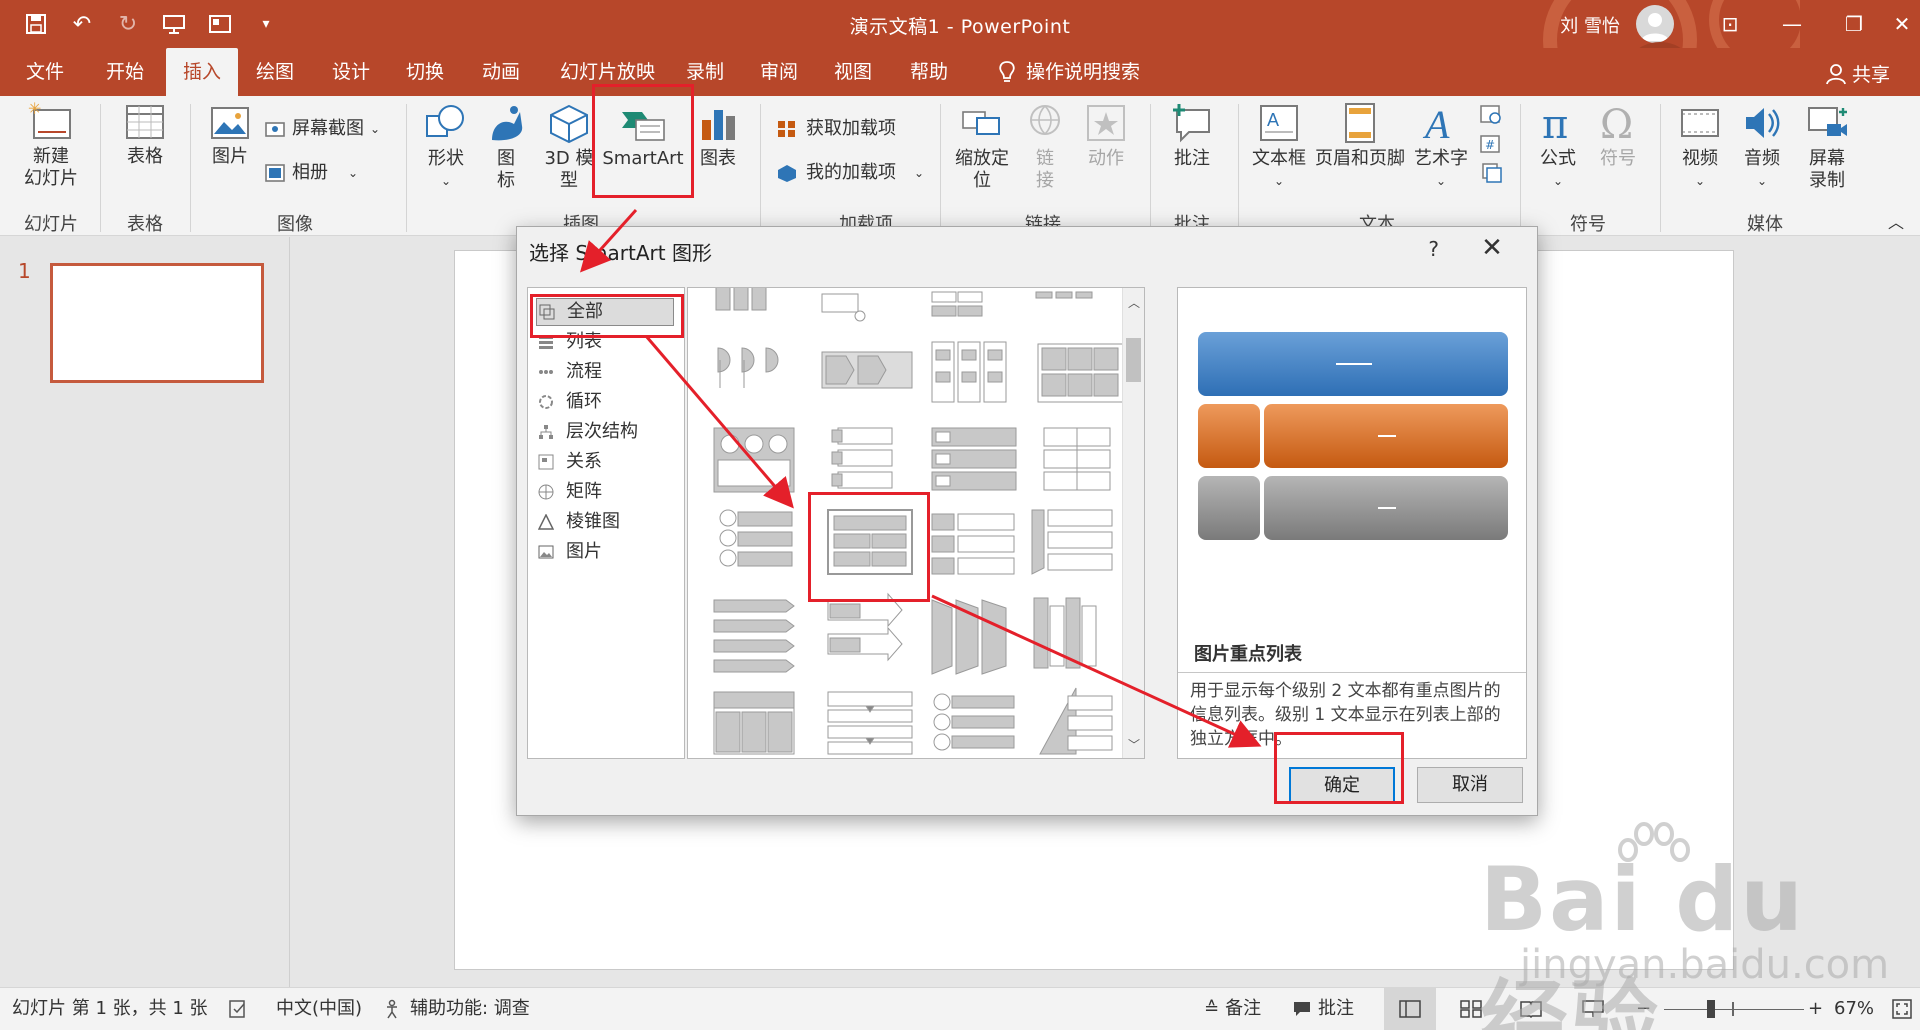 The height and width of the screenshot is (1030, 1920). What do you see at coordinates (1590, 25) in the screenshot?
I see `user-name: 刘 雪怡` at bounding box center [1590, 25].